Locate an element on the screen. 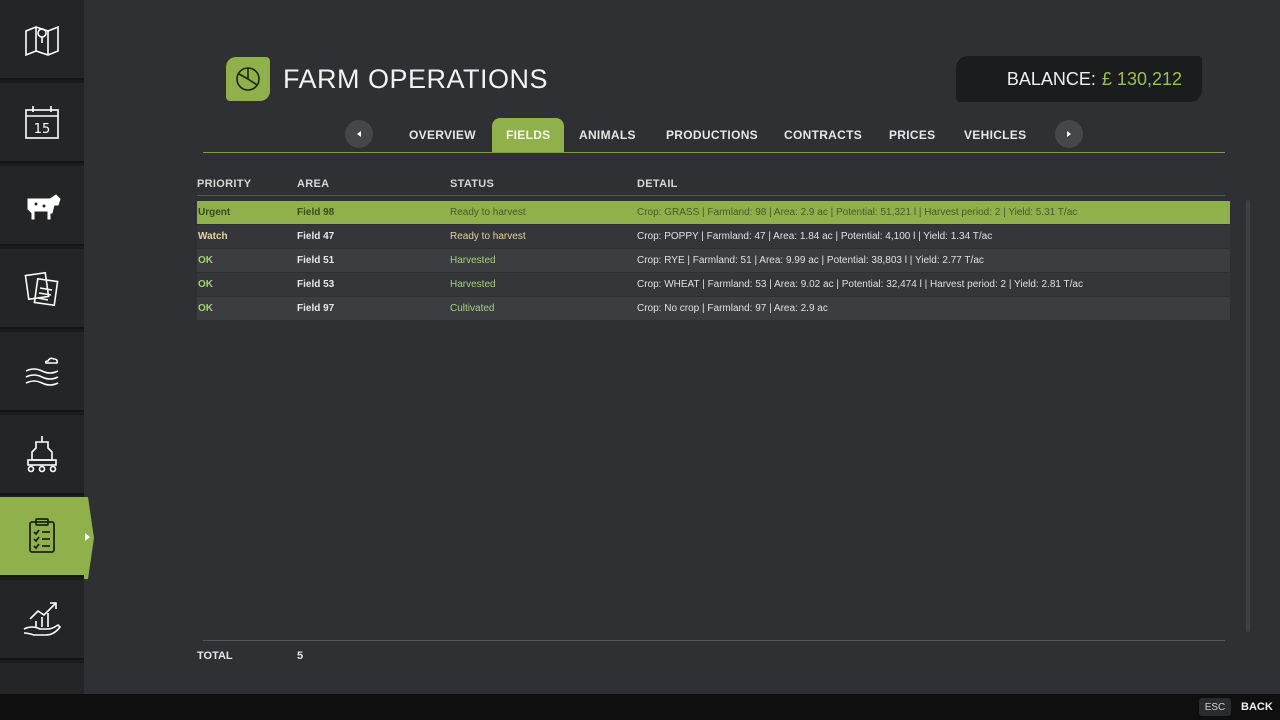  tab-contracts: CONTRACTS is located at coordinates (823, 135).